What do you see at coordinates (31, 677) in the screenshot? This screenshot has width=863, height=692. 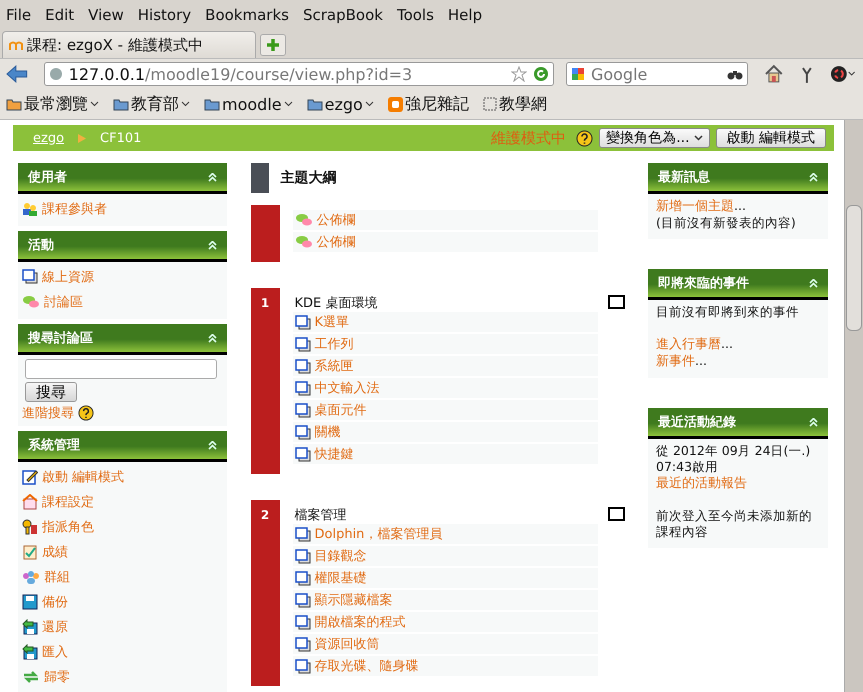 I see `arrows-icon` at bounding box center [31, 677].